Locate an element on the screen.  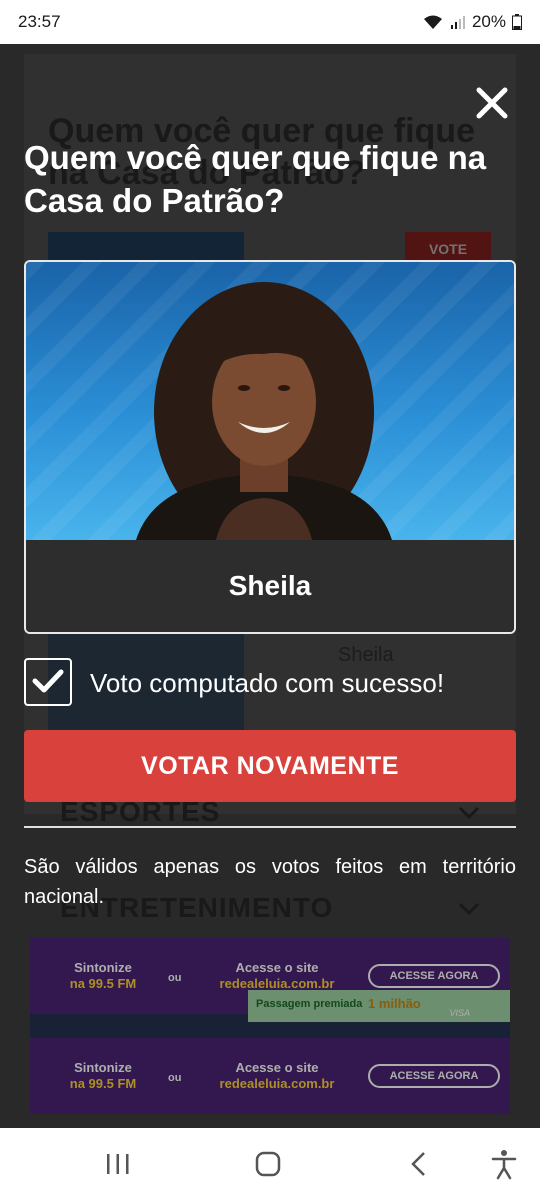
close-button is located at coordinates (492, 106).